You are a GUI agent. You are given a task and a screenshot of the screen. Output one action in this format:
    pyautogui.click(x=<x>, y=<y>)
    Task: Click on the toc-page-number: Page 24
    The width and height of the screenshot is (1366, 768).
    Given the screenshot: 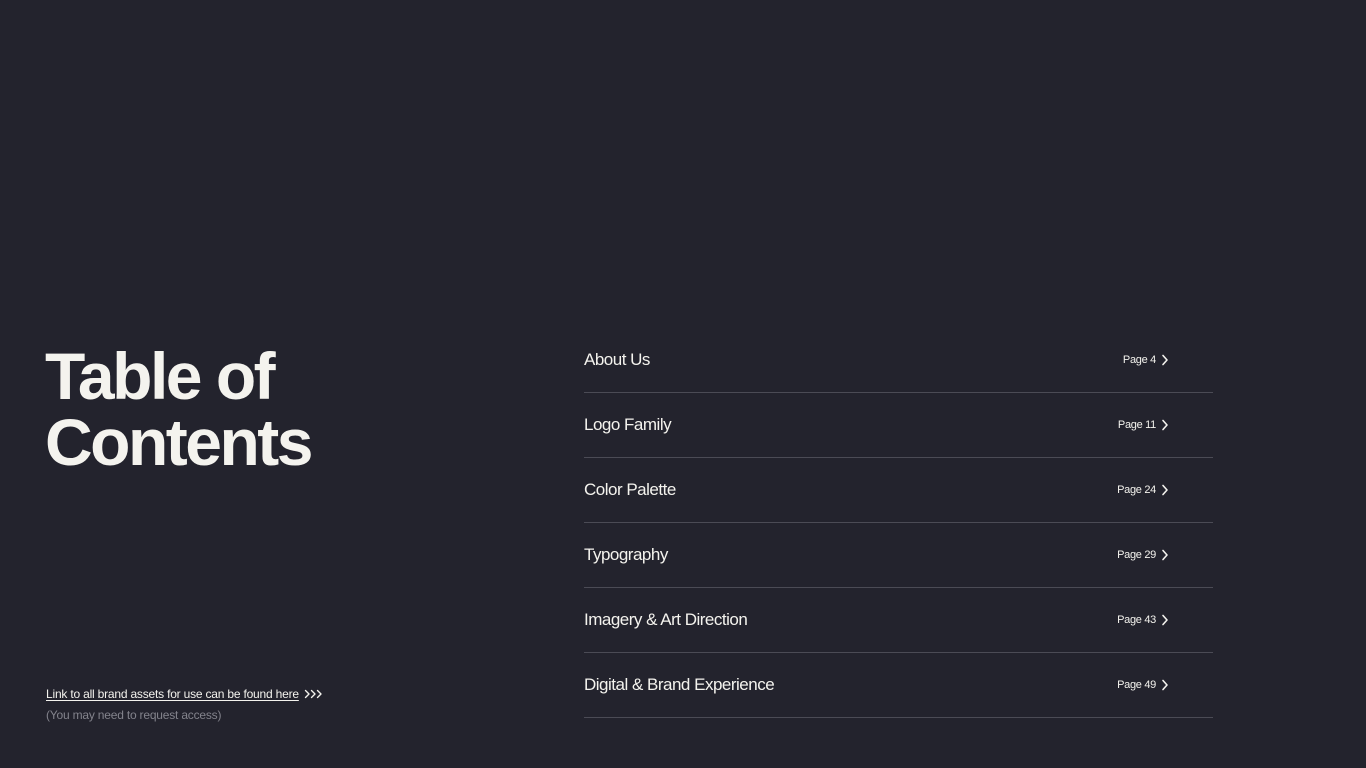 What is the action you would take?
    pyautogui.click(x=1136, y=490)
    